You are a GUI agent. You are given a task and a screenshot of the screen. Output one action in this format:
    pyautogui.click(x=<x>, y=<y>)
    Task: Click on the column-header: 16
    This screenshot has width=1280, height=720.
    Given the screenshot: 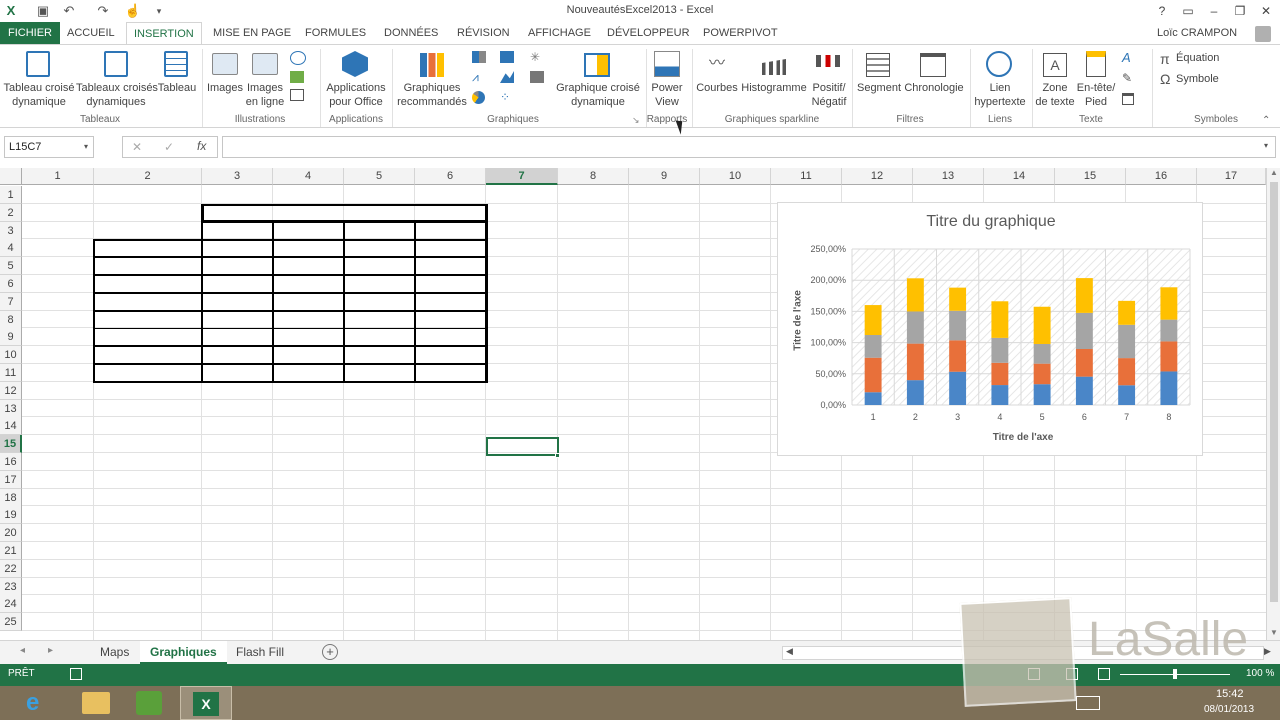 What is the action you would take?
    pyautogui.click(x=1161, y=176)
    